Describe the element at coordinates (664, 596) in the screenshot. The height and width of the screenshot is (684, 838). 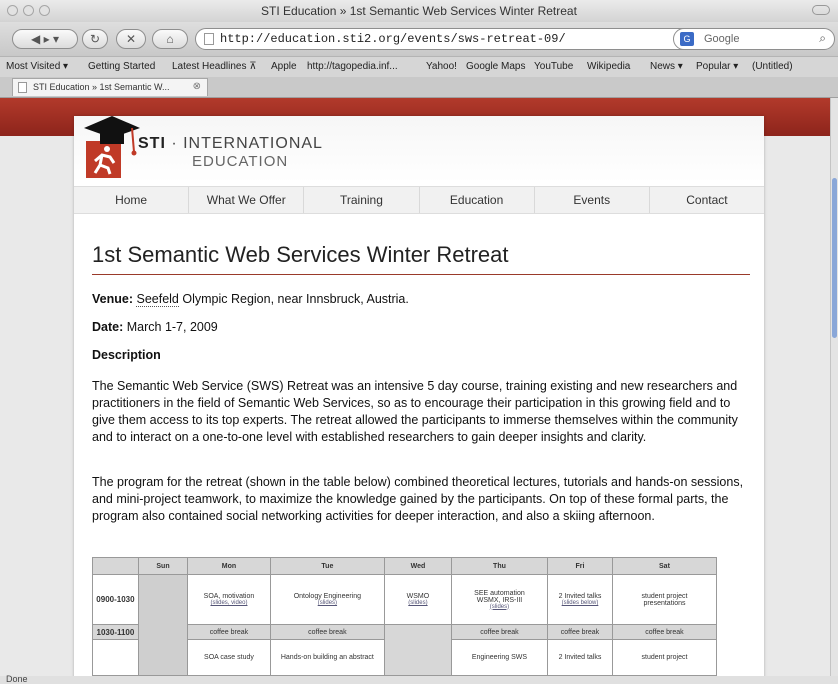
I see `session-title: student project` at that location.